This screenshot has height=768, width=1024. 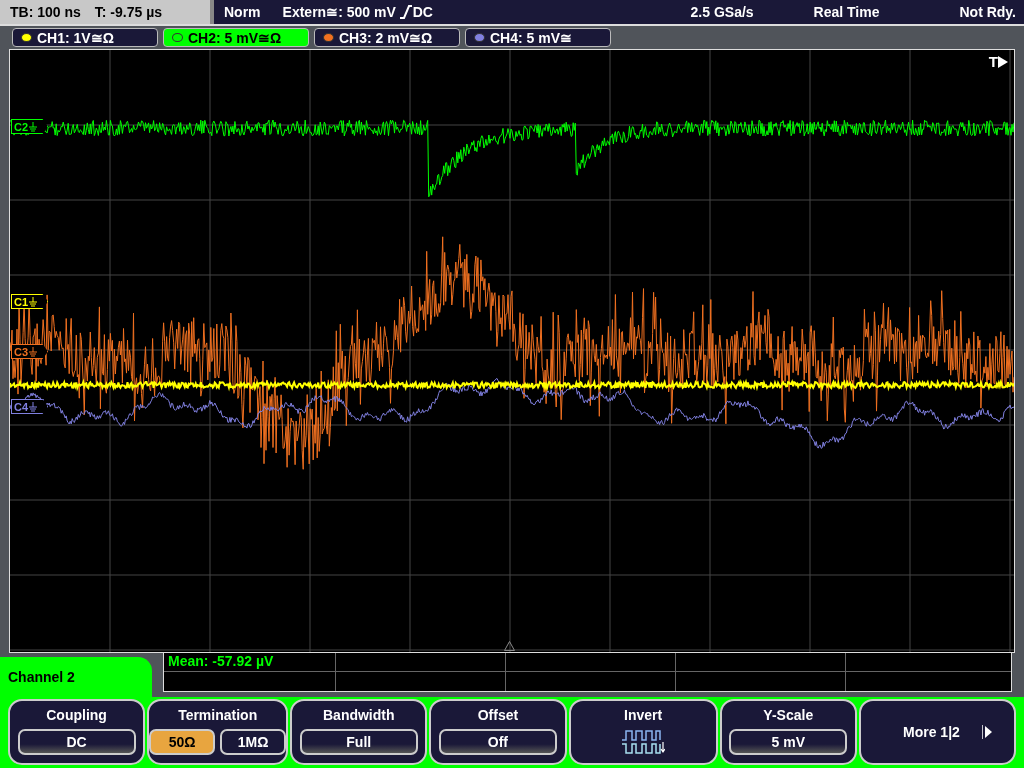 I want to click on softkey-label: Coupling, so click(x=76, y=715).